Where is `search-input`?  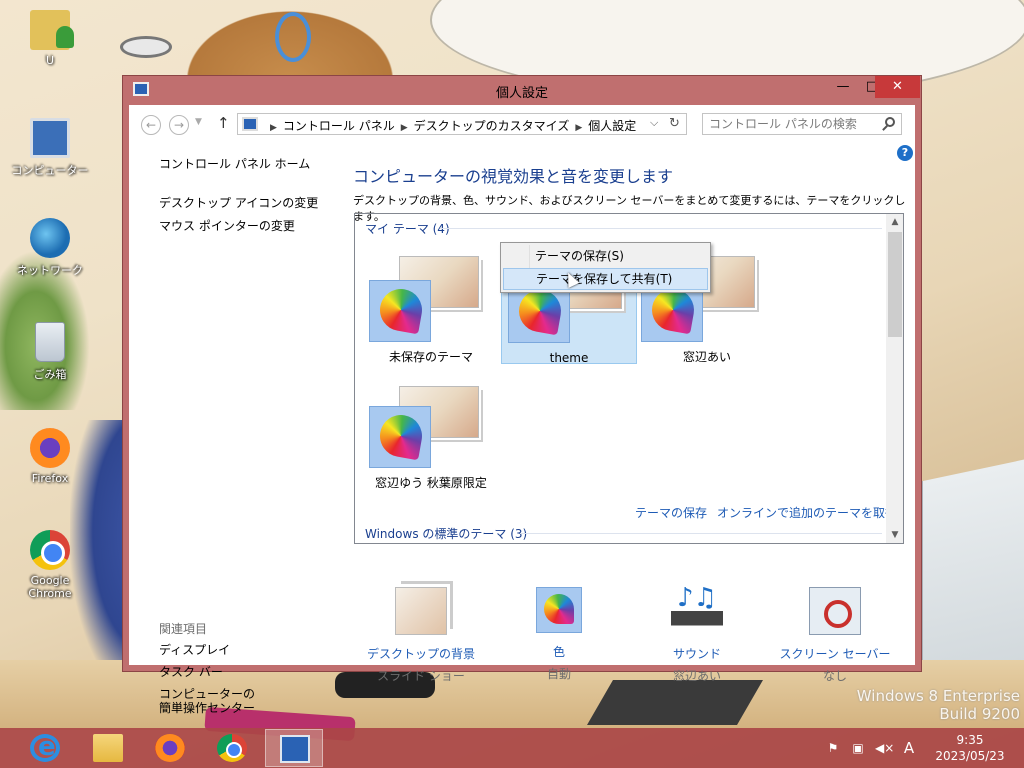
search-input is located at coordinates (788, 124).